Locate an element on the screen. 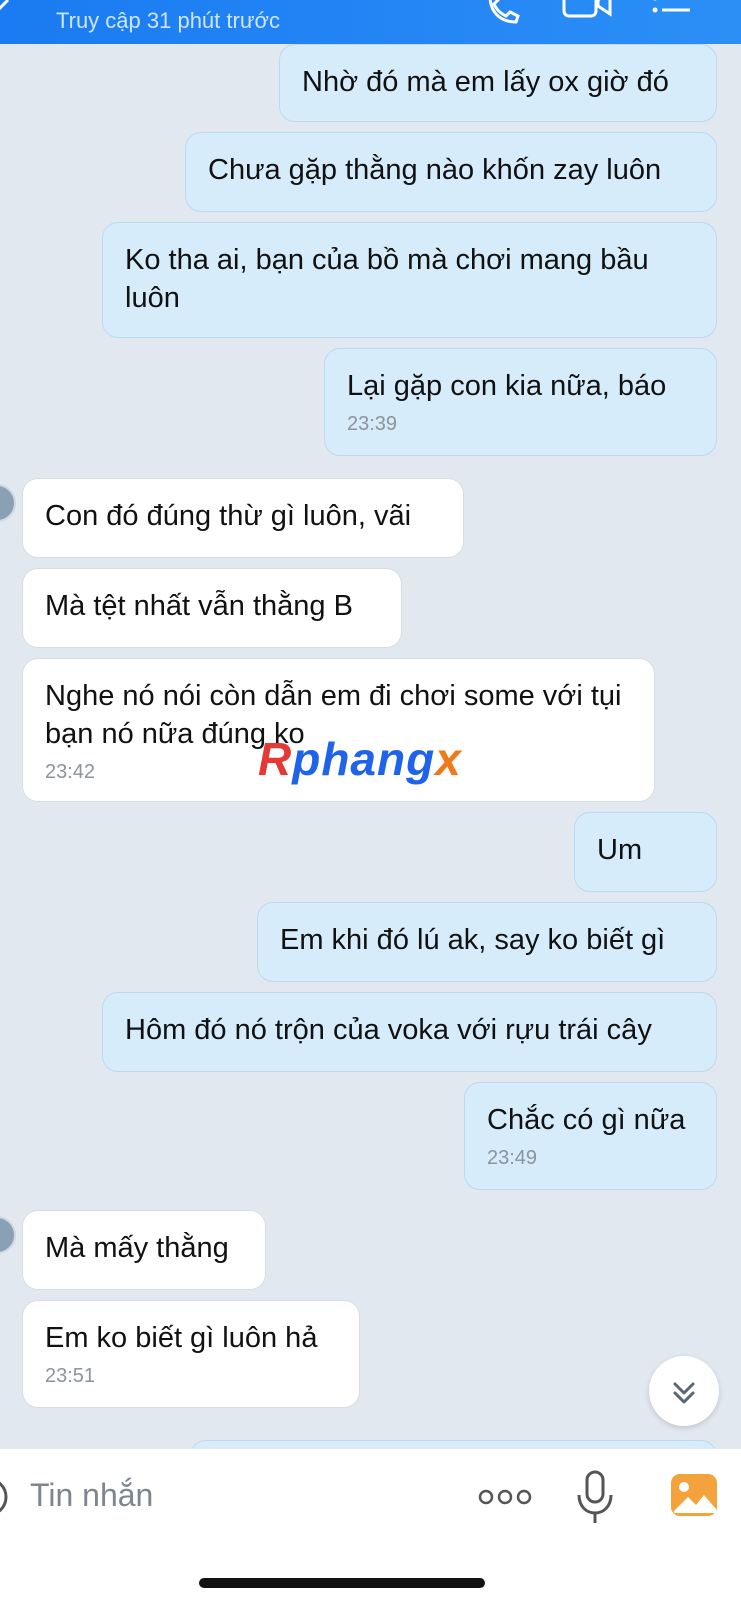  home-indicator is located at coordinates (342, 1583).